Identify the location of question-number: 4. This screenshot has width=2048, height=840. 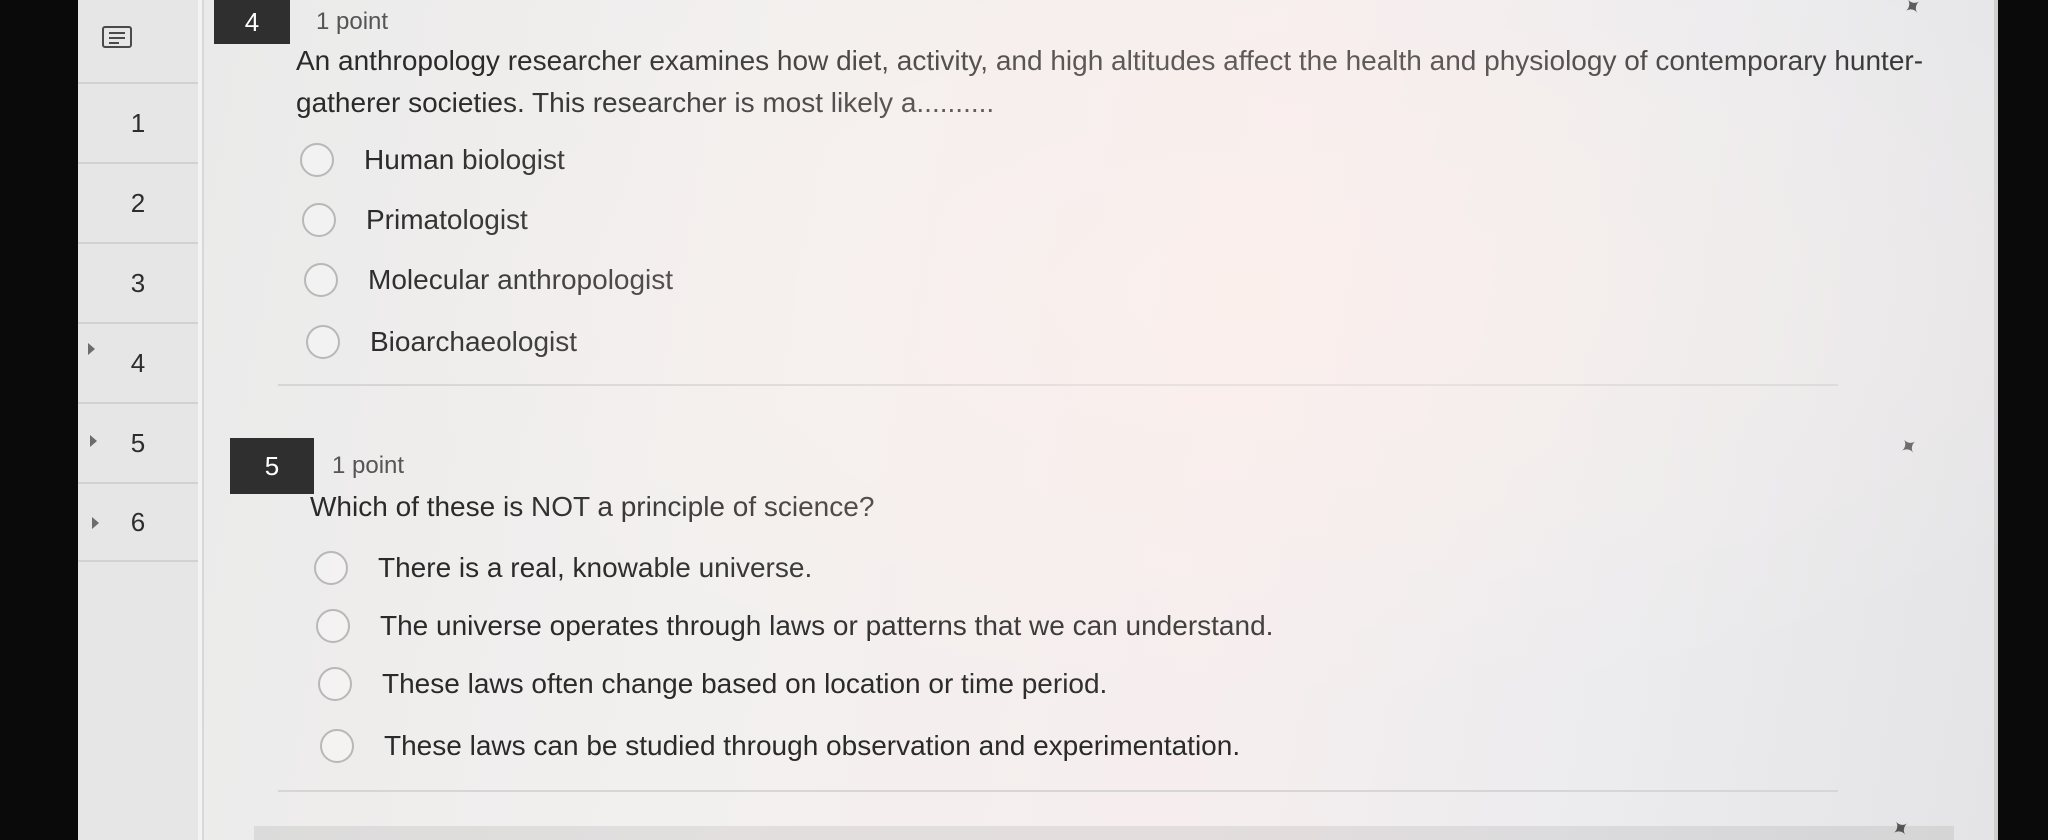
(252, 21).